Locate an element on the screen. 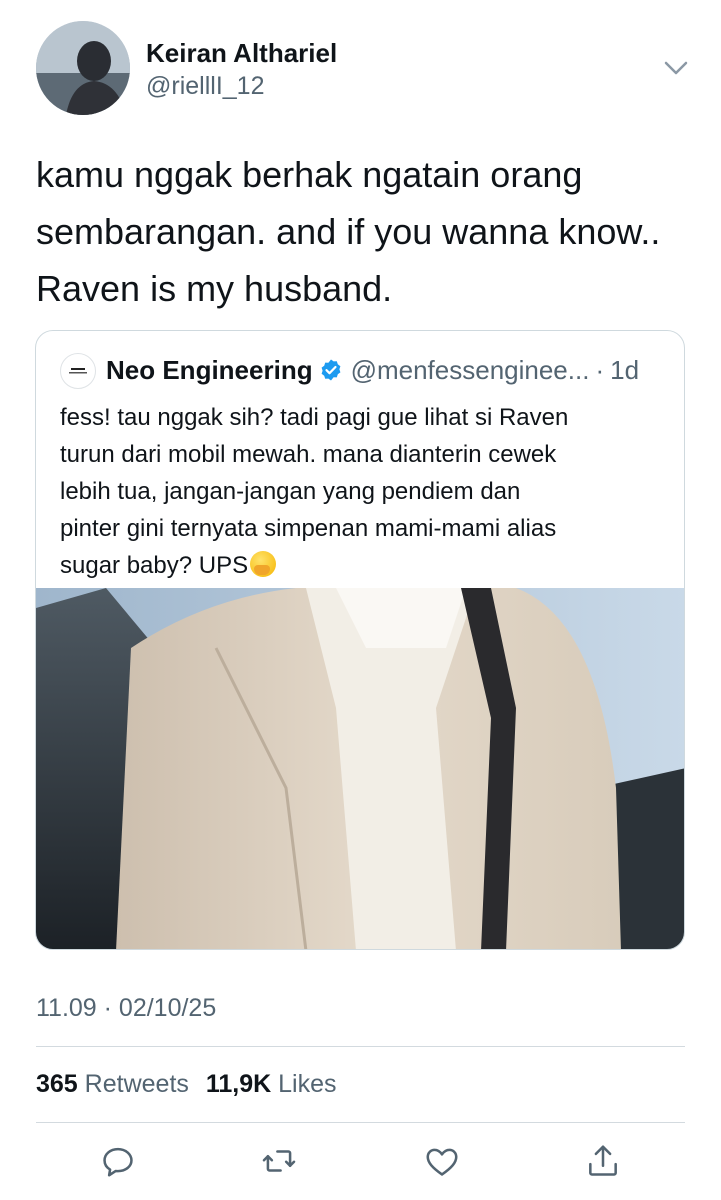 The image size is (721, 1200). quote-header: Neo Engineering @menfessenginee... · 1d is located at coordinates (372, 370).